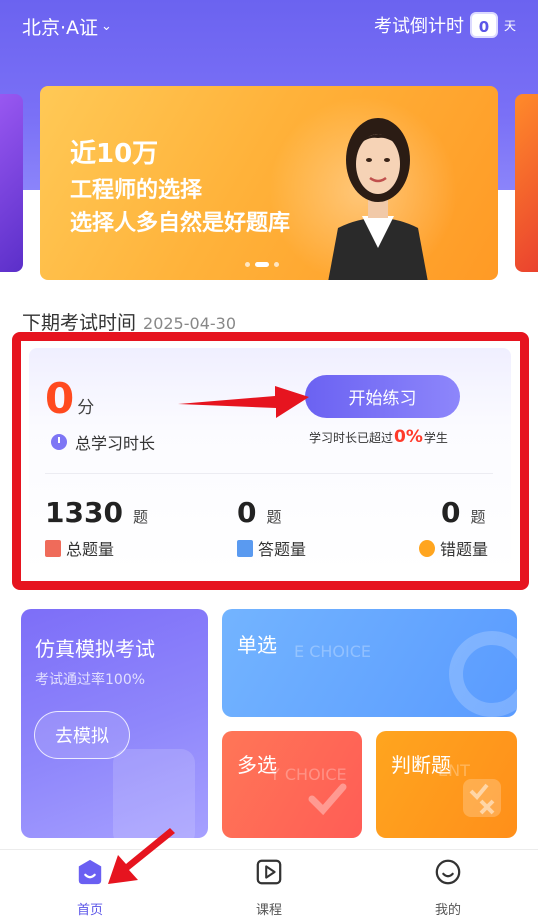 The width and height of the screenshot is (538, 917). Describe the element at coordinates (451, 512) in the screenshot. I see `wrong-value: 0` at that location.